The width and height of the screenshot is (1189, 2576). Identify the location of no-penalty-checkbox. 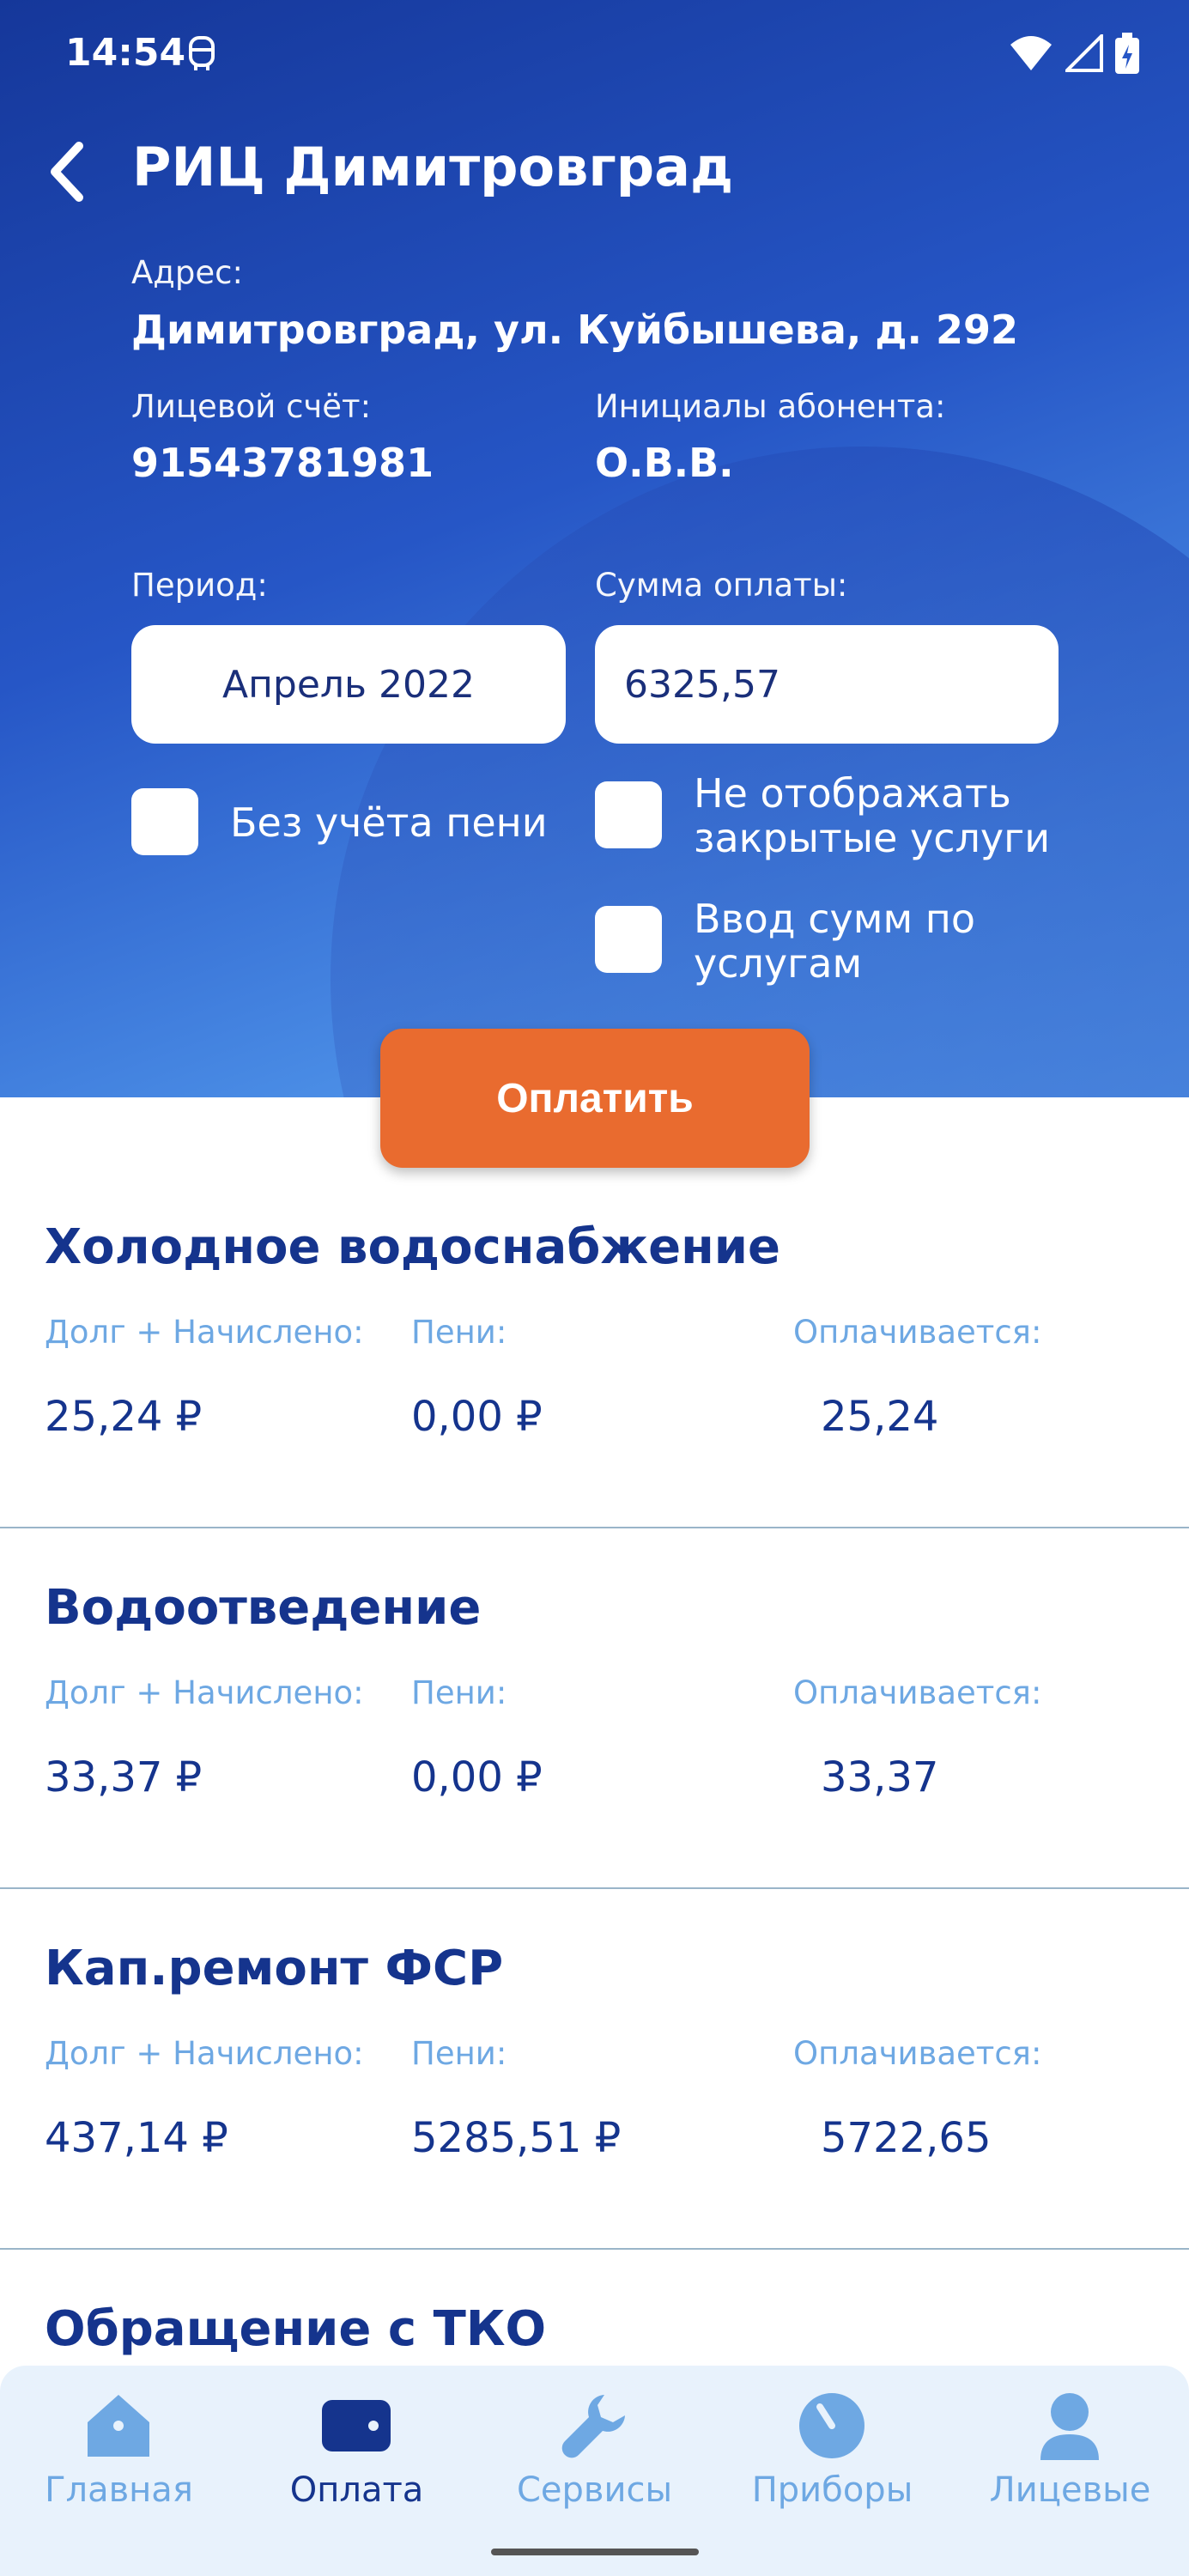
(164, 821).